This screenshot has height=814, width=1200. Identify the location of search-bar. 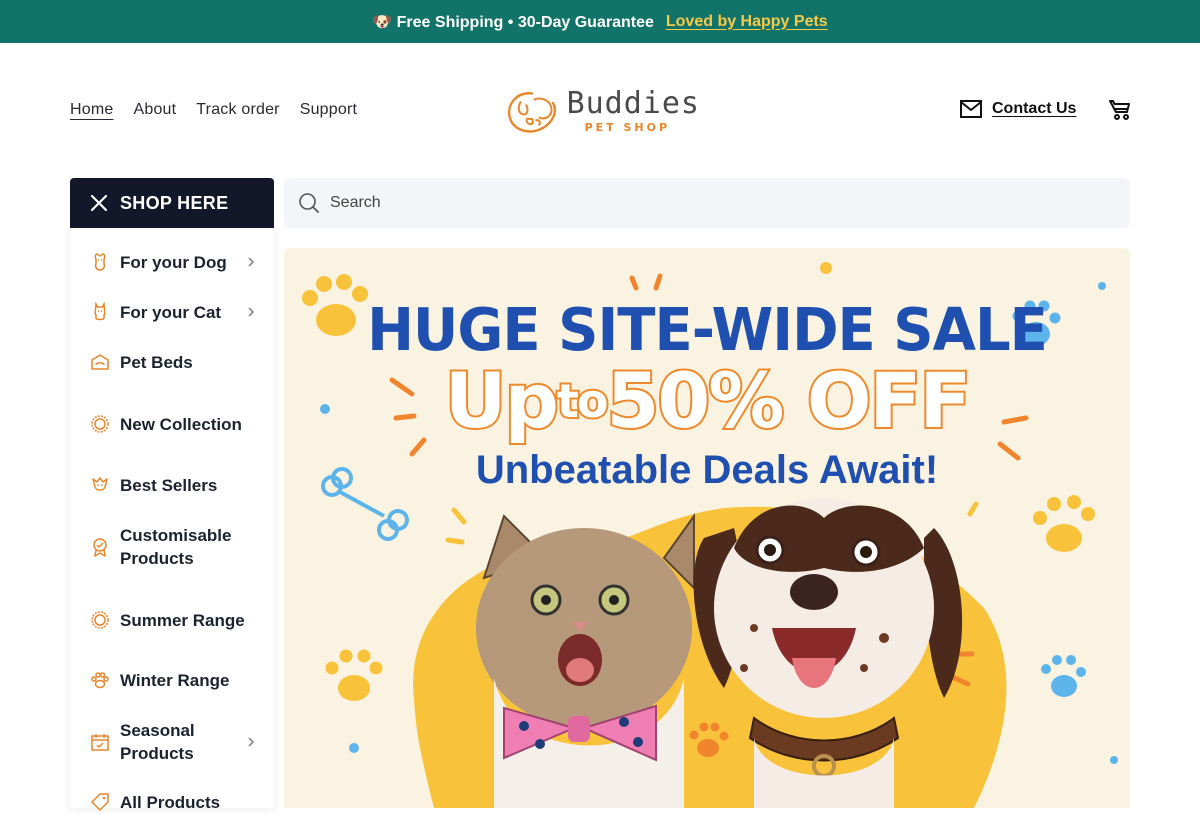
(707, 203).